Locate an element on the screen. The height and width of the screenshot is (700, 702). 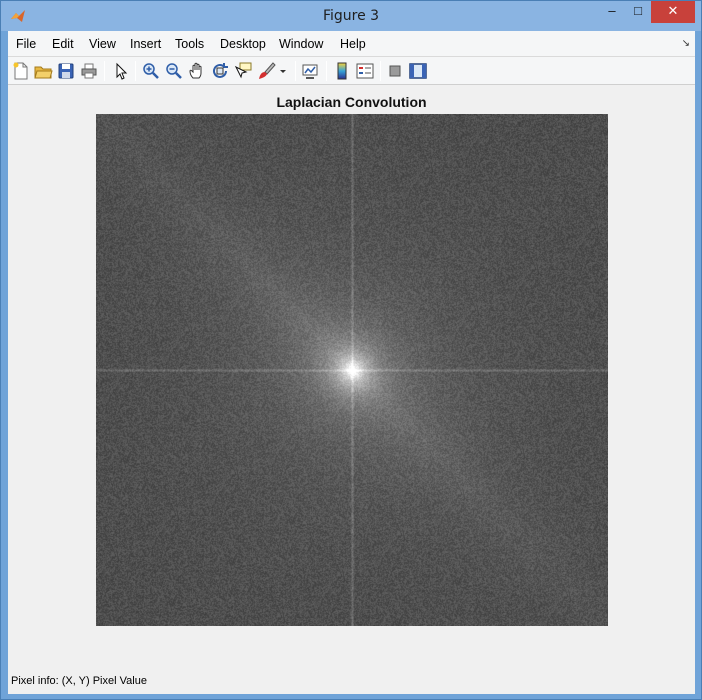
brush-icon is located at coordinates (266, 71).